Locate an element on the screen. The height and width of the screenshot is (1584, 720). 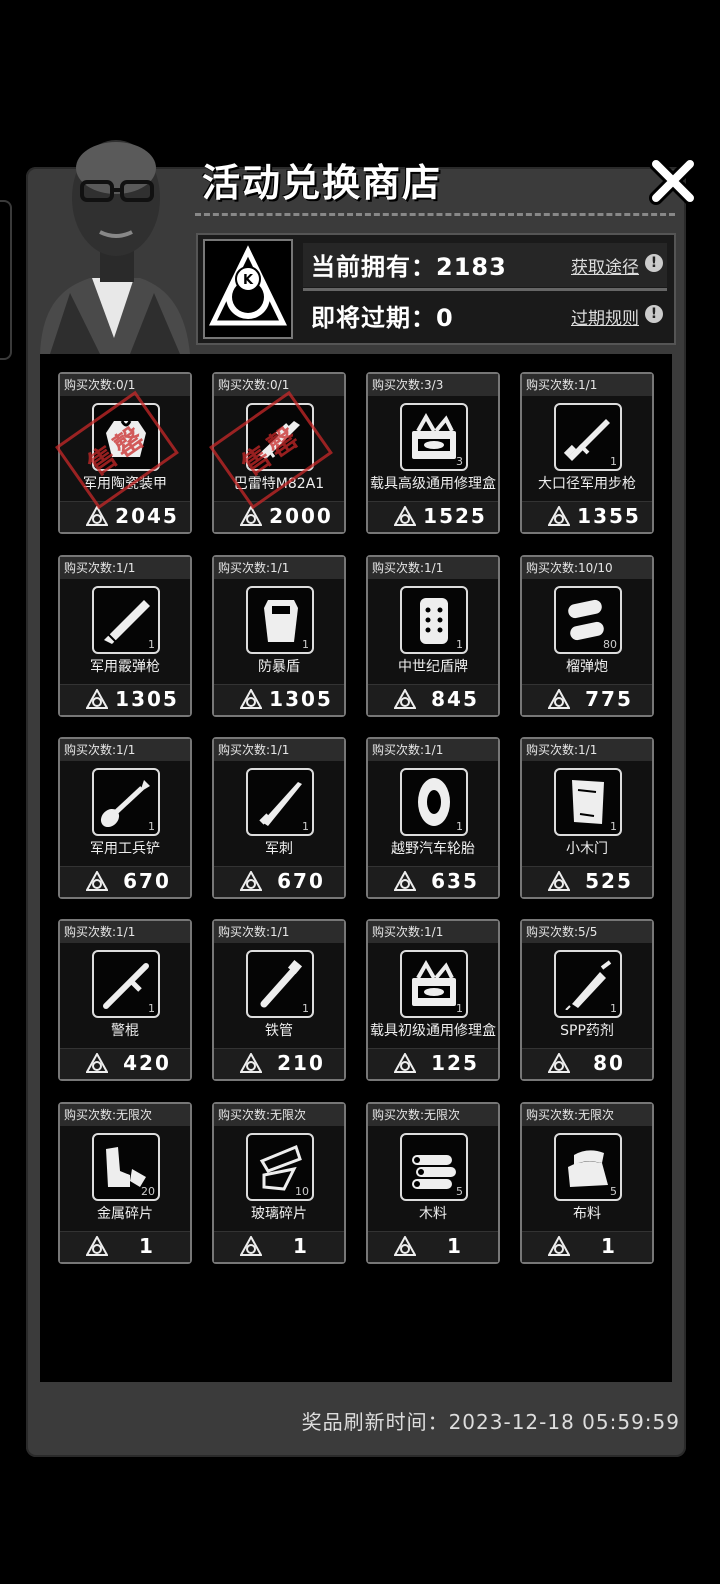
get-method-link: 获取途径 is located at coordinates (605, 265).